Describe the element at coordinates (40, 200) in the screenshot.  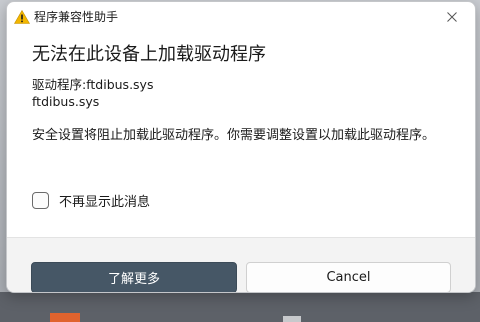
I see `dont-show-again-checkbox` at that location.